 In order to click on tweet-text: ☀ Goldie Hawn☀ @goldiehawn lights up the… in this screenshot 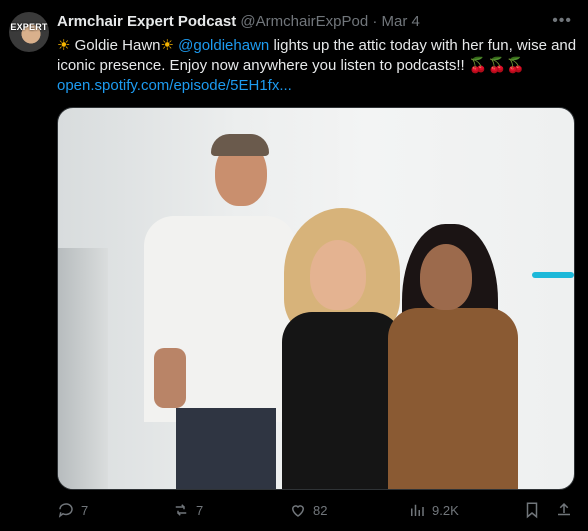, I will do `click(317, 66)`.